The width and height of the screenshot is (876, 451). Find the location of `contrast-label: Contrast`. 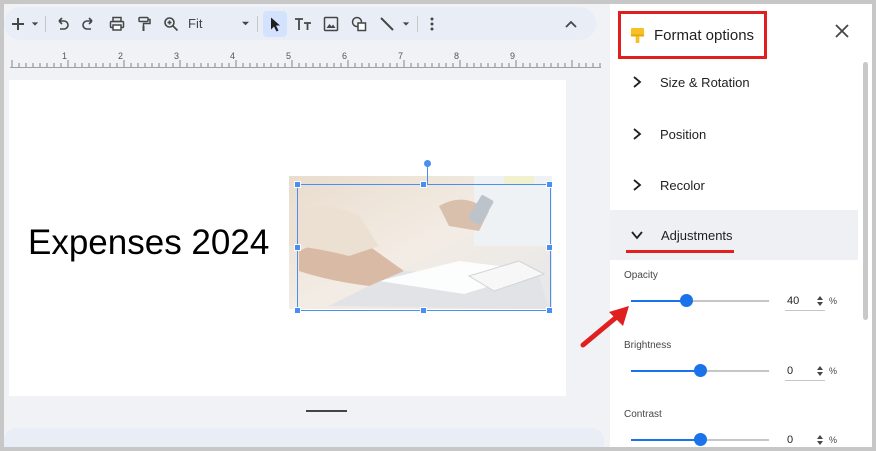

contrast-label: Contrast is located at coordinates (643, 414).